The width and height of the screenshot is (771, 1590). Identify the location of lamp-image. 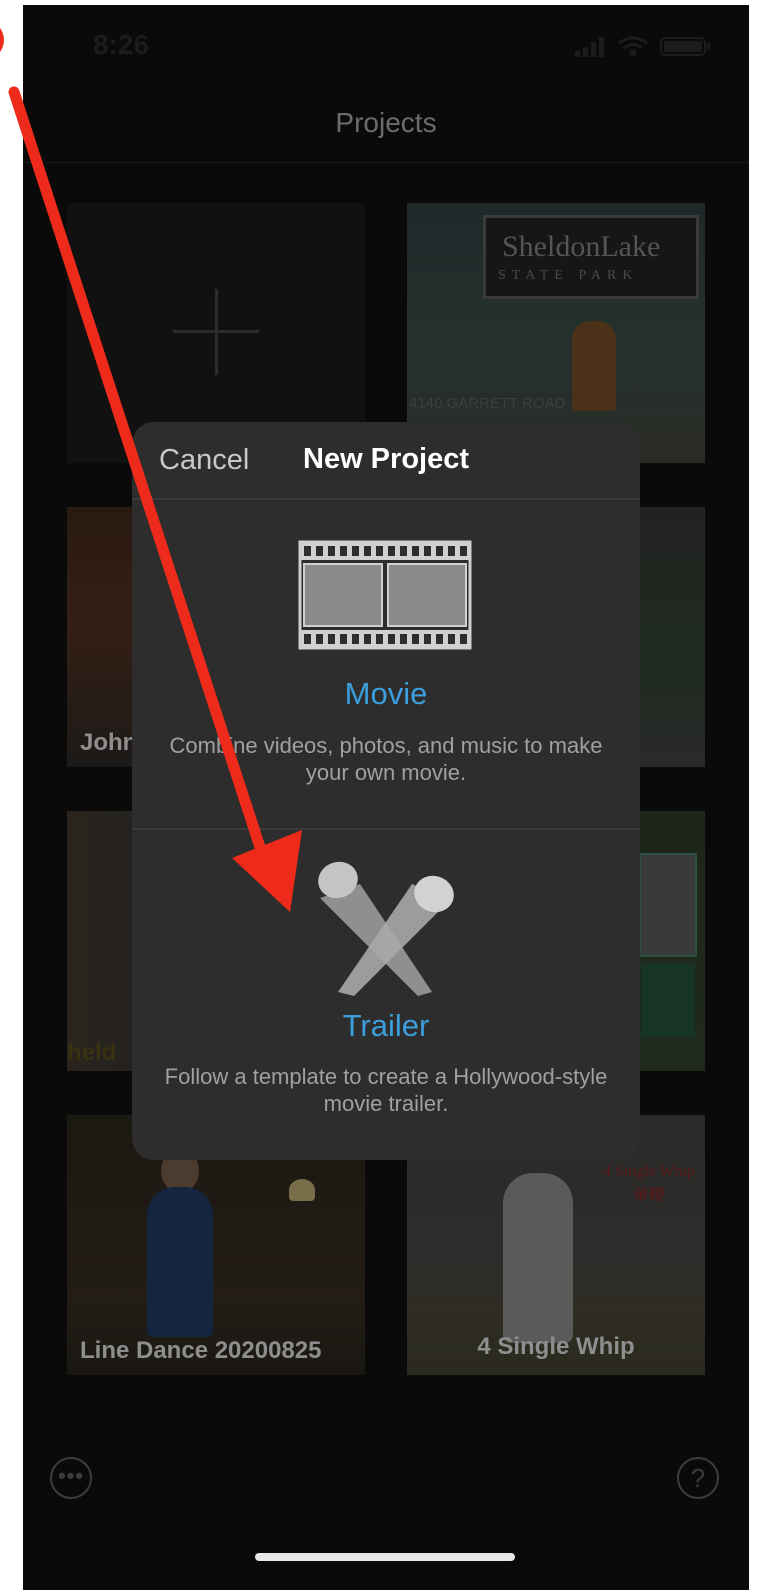
(302, 1190).